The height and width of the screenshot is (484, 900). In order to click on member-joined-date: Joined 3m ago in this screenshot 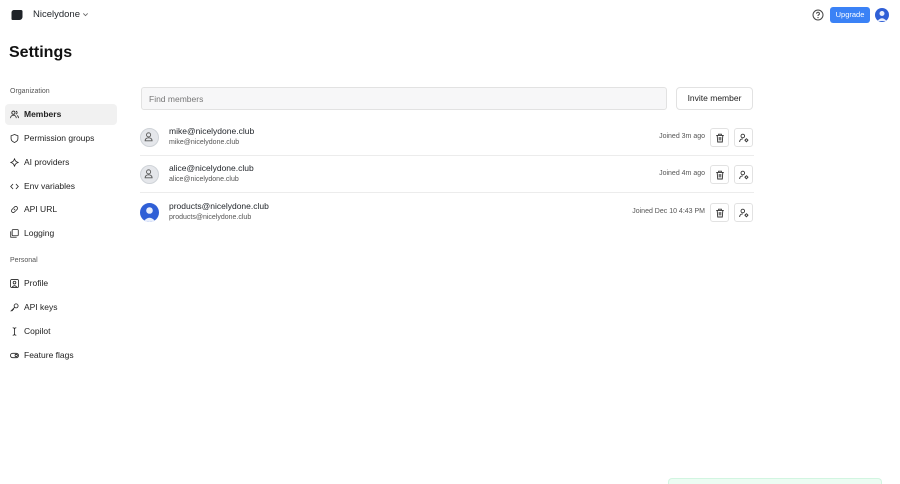, I will do `click(682, 136)`.